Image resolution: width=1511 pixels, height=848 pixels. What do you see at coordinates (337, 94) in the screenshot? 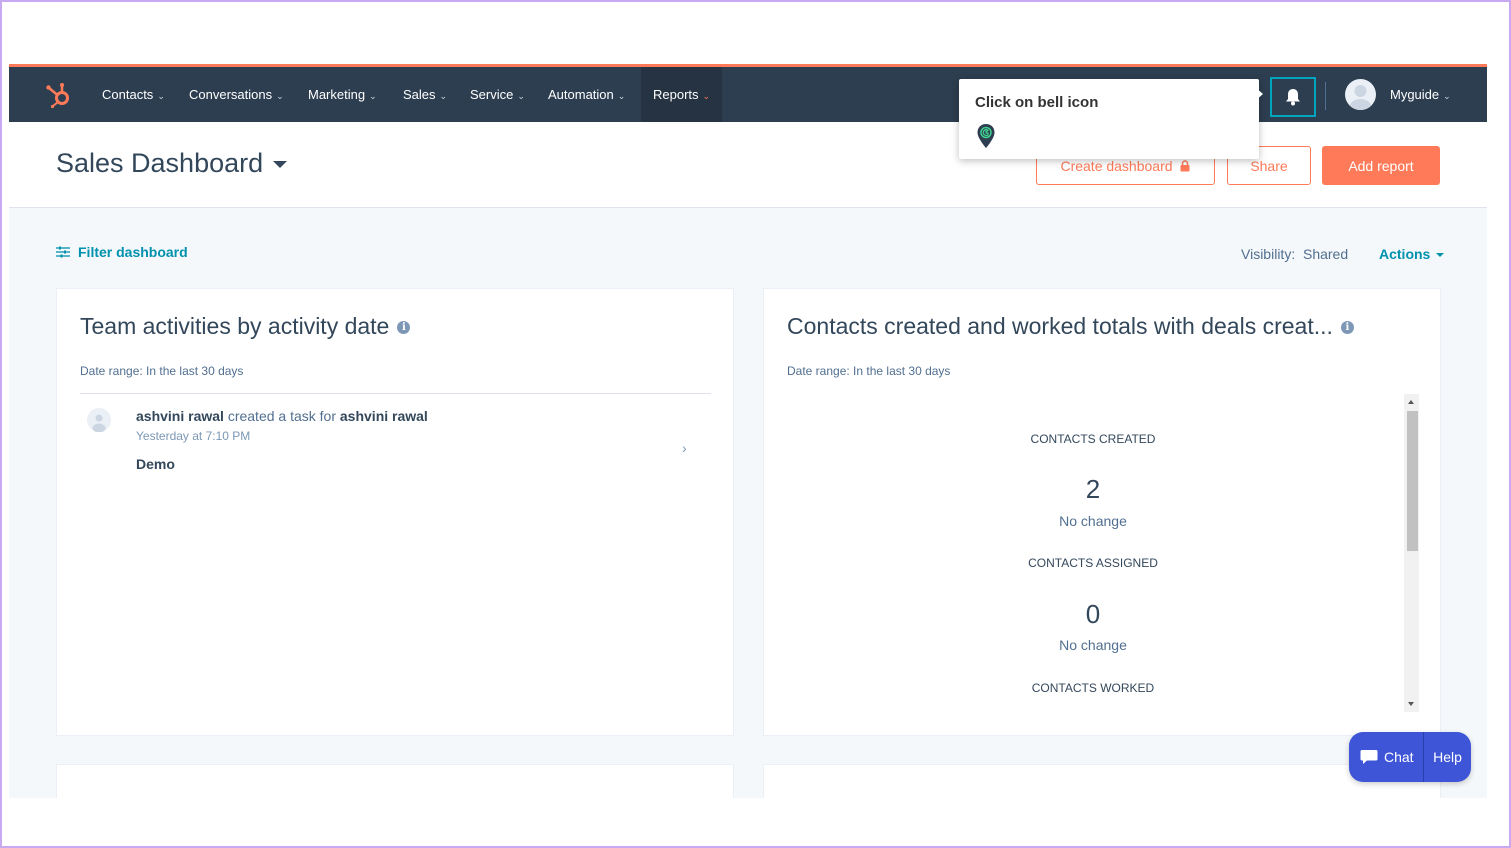
I see `nav-marketing-label: Marketing` at bounding box center [337, 94].